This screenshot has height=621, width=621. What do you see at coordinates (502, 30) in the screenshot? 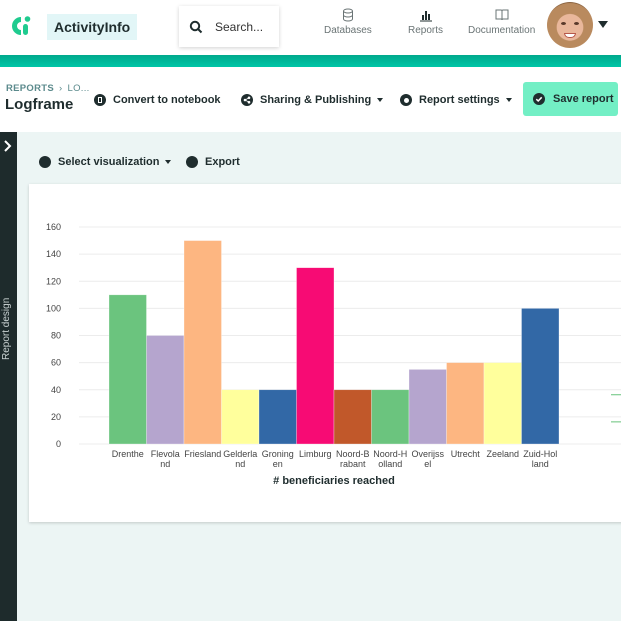
I see `nav-documentation-label: Documentation` at bounding box center [502, 30].